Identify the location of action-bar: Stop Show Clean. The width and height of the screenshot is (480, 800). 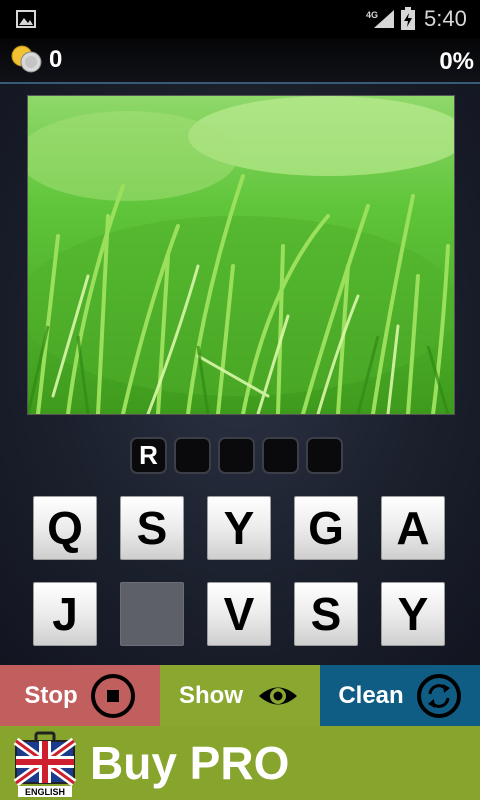
(240, 695).